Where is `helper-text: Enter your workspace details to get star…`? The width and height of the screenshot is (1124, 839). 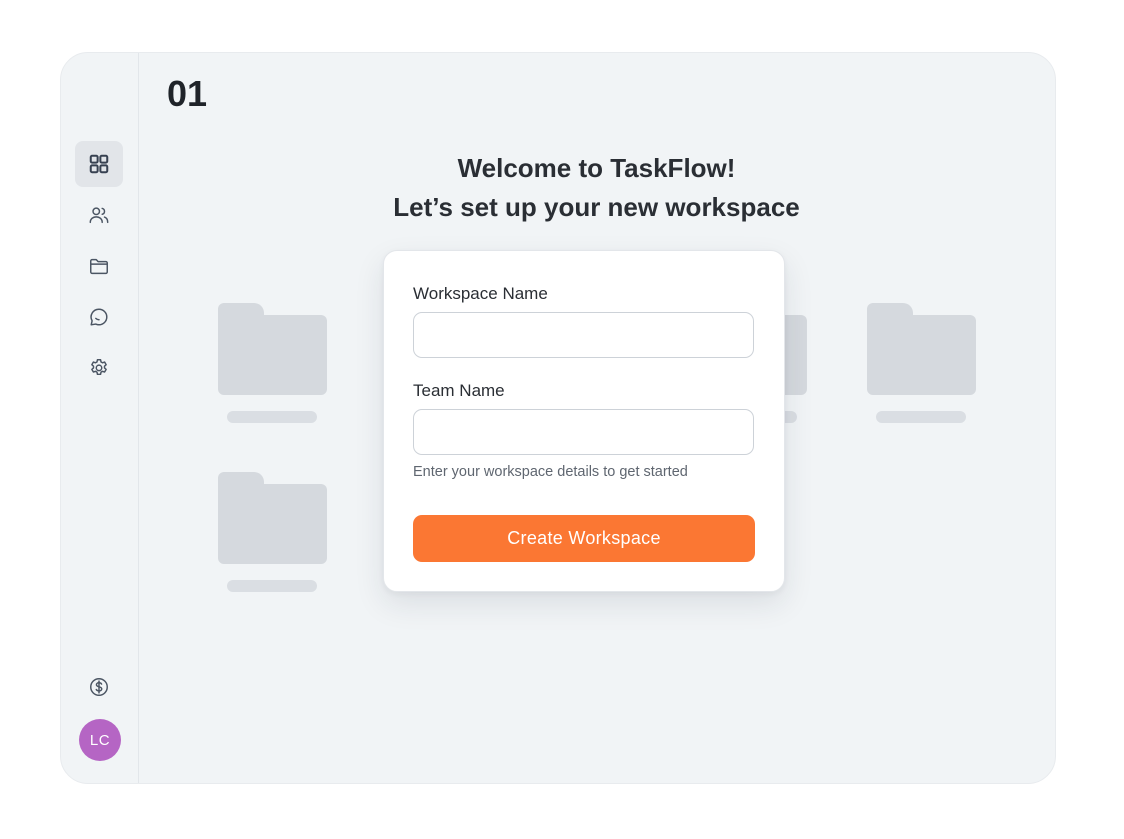 helper-text: Enter your workspace details to get star… is located at coordinates (550, 472).